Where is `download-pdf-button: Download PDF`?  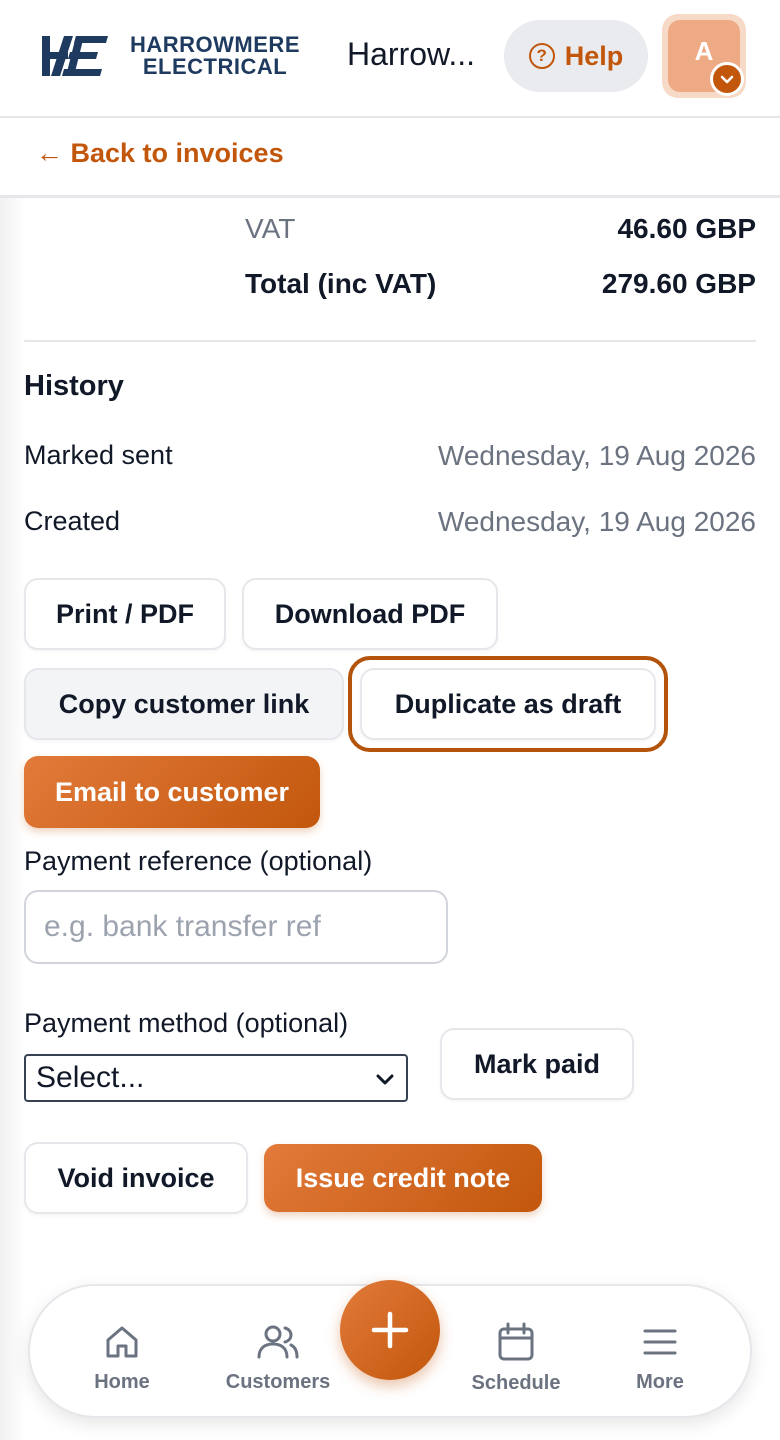 download-pdf-button: Download PDF is located at coordinates (370, 614).